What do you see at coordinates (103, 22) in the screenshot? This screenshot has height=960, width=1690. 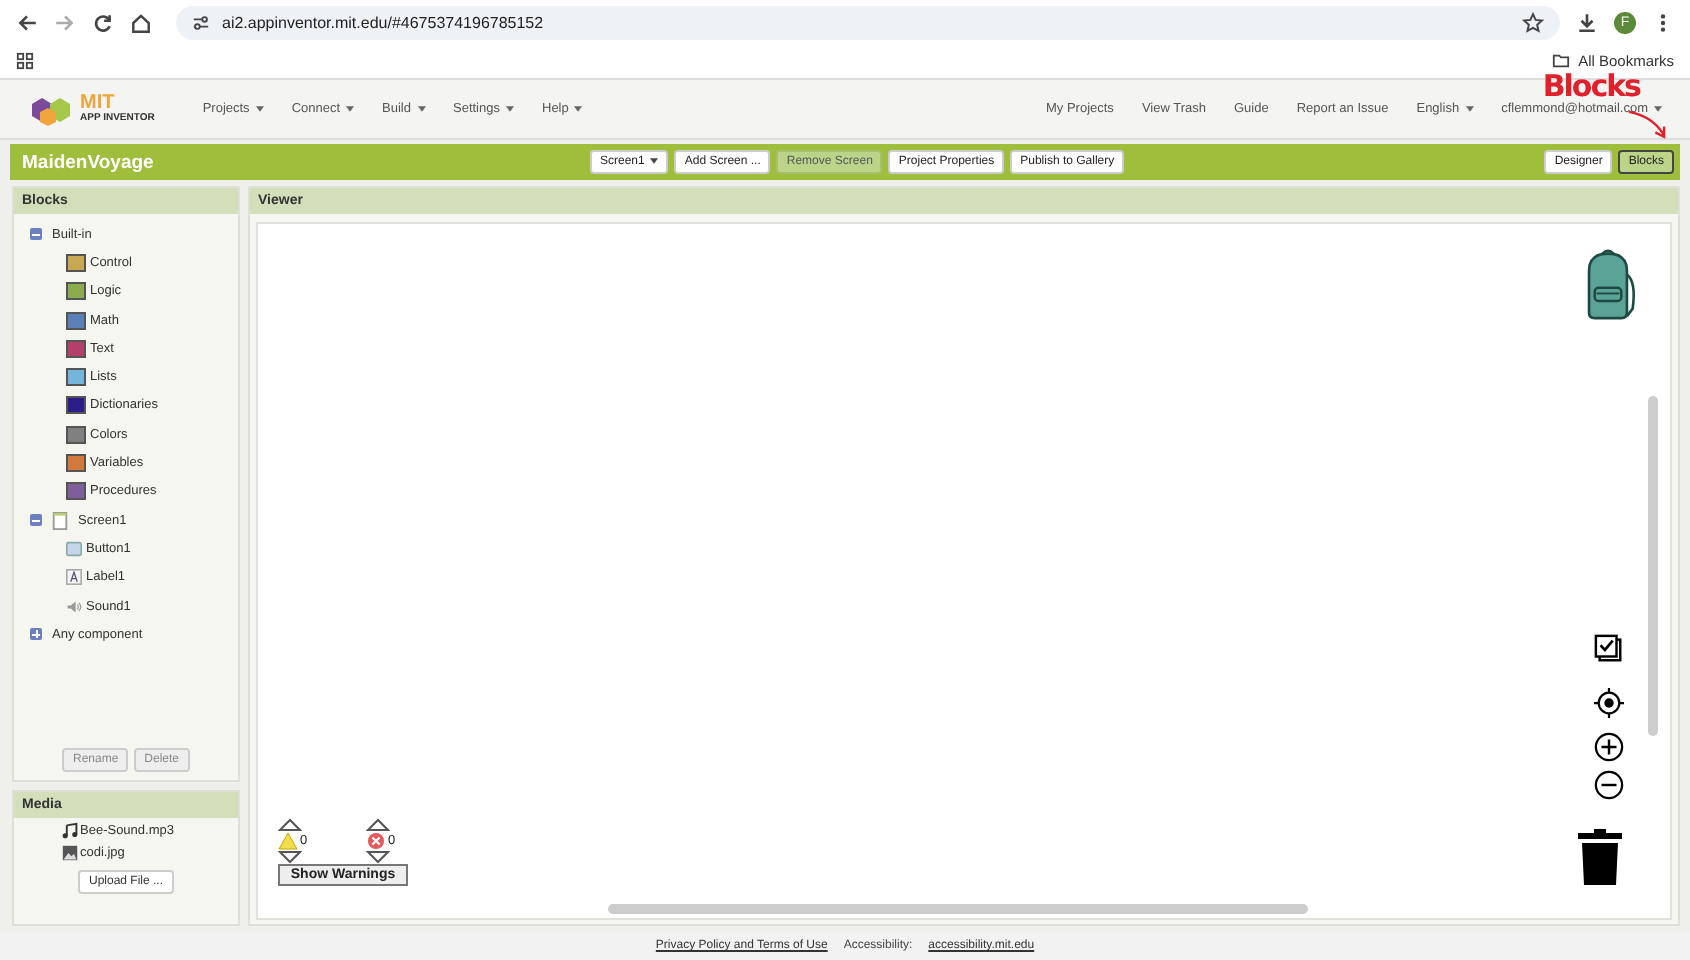 I see `reload-icon` at bounding box center [103, 22].